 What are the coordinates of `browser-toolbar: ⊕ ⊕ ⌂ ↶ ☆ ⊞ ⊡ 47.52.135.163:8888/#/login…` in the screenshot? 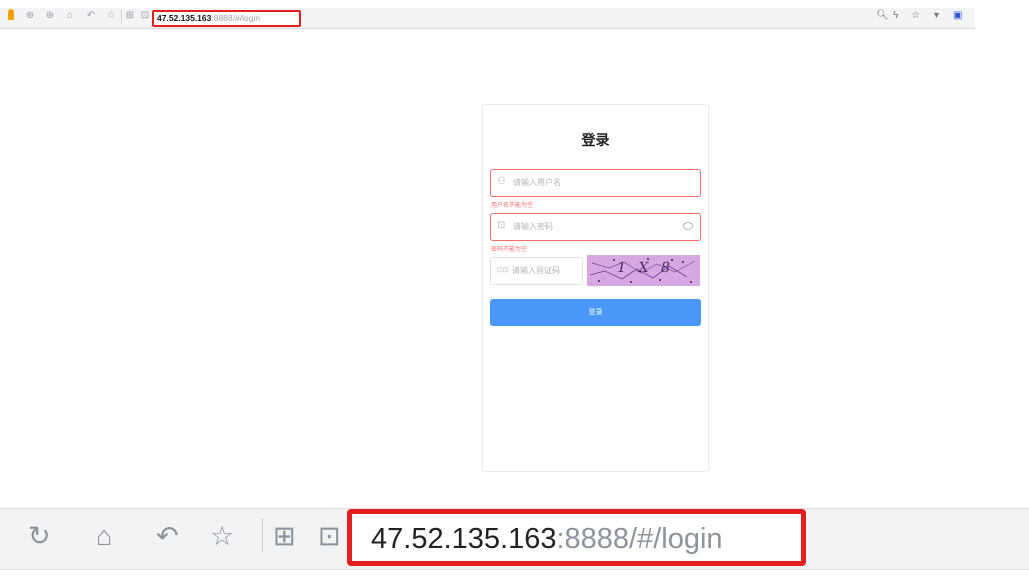 It's located at (514, 17).